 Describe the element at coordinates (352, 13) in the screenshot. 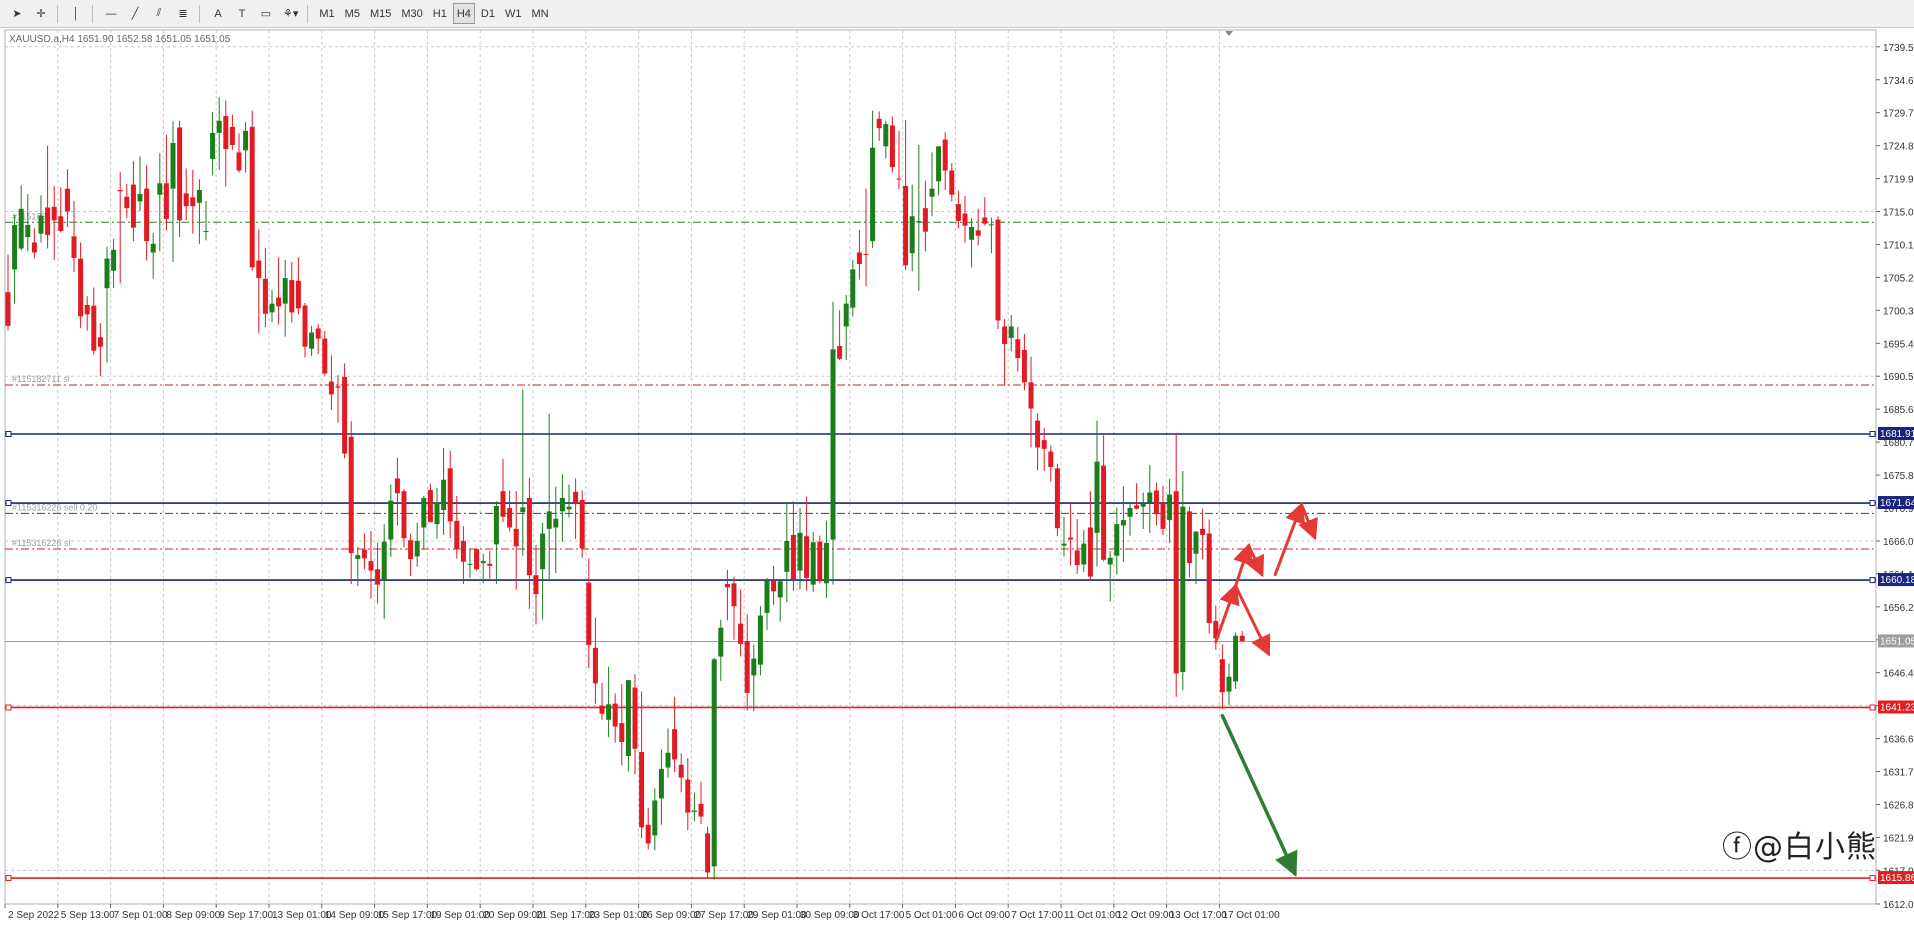

I see `timeframe-m5-button: M5` at that location.